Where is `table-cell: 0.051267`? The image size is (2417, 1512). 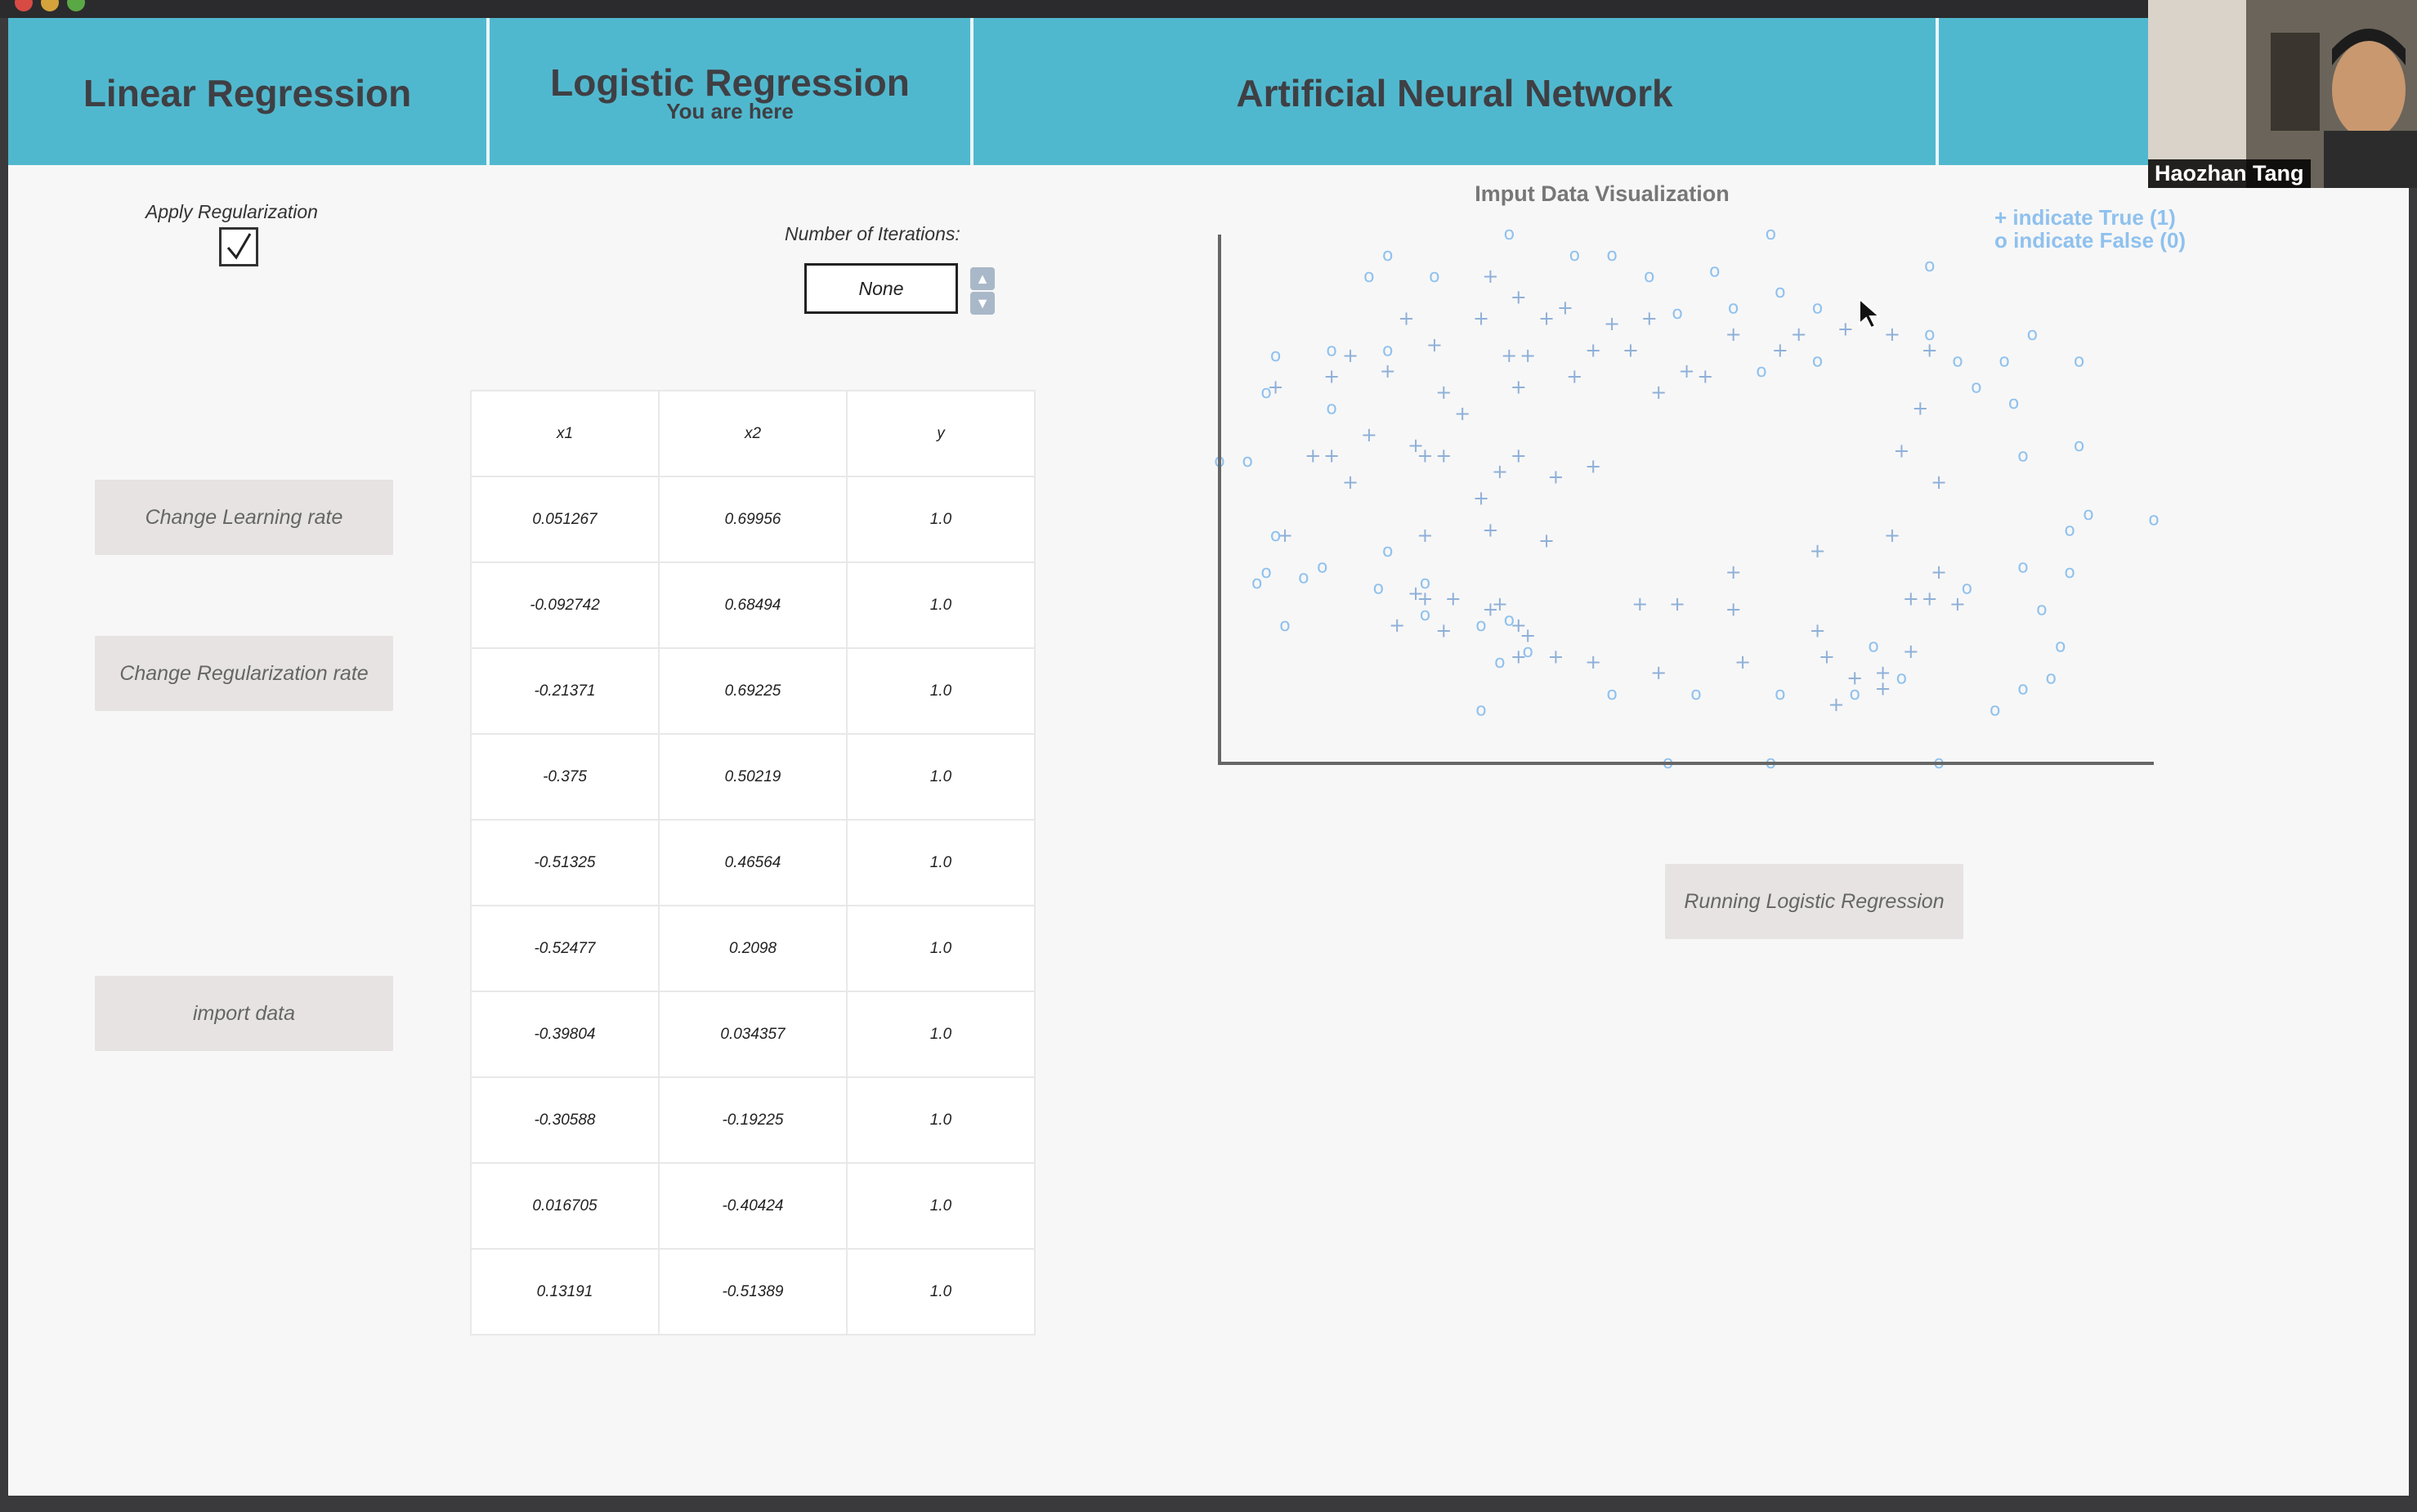 table-cell: 0.051267 is located at coordinates (565, 519).